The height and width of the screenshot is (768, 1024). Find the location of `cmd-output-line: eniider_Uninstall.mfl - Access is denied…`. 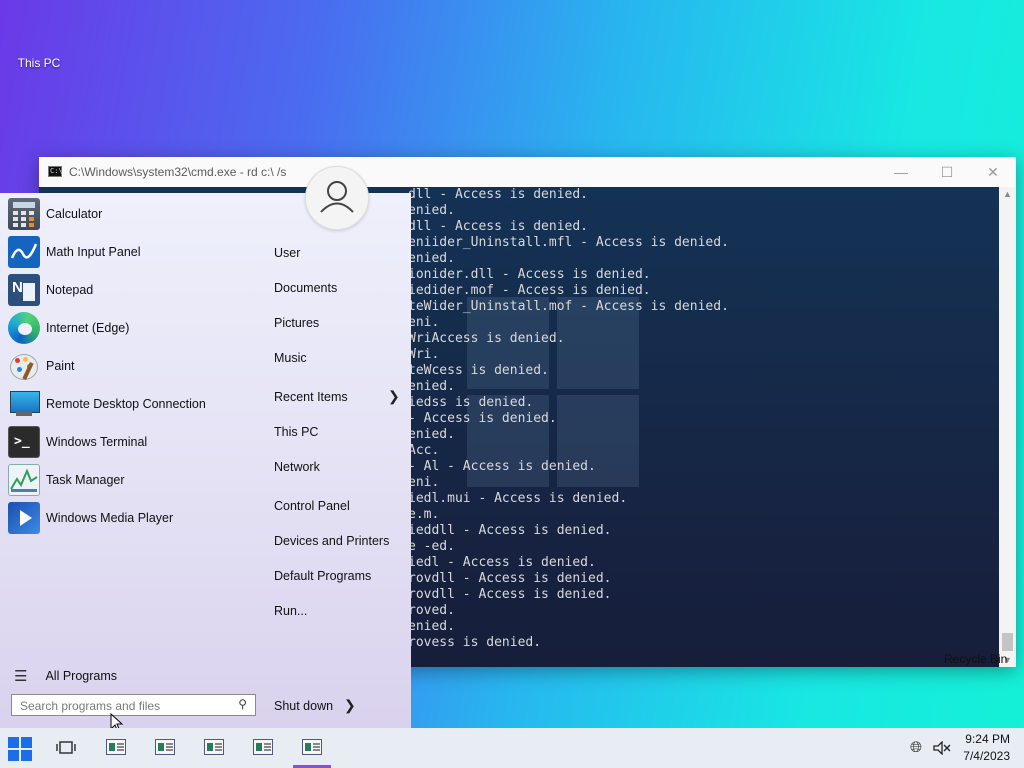

cmd-output-line: eniider_Uninstall.mfl - Access is denied… is located at coordinates (568, 242).